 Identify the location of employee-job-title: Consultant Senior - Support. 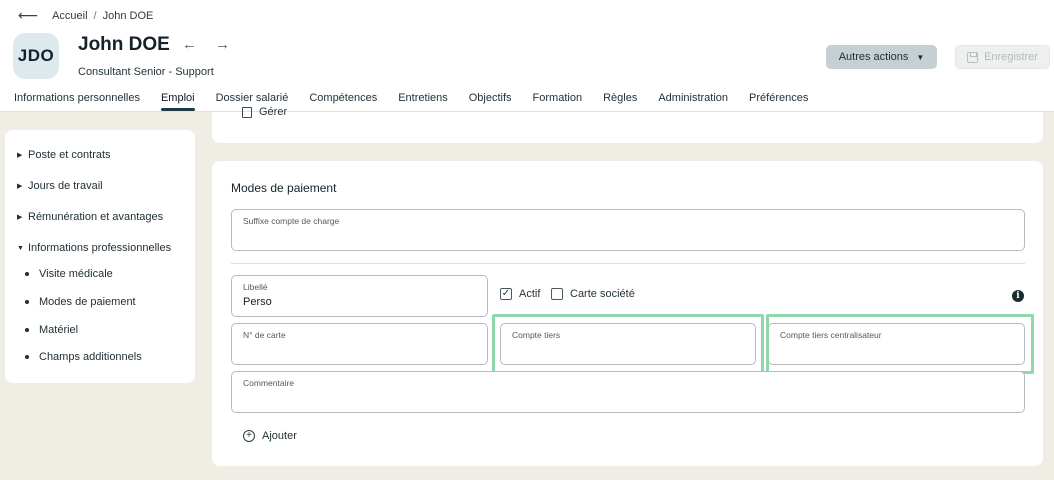
(146, 72).